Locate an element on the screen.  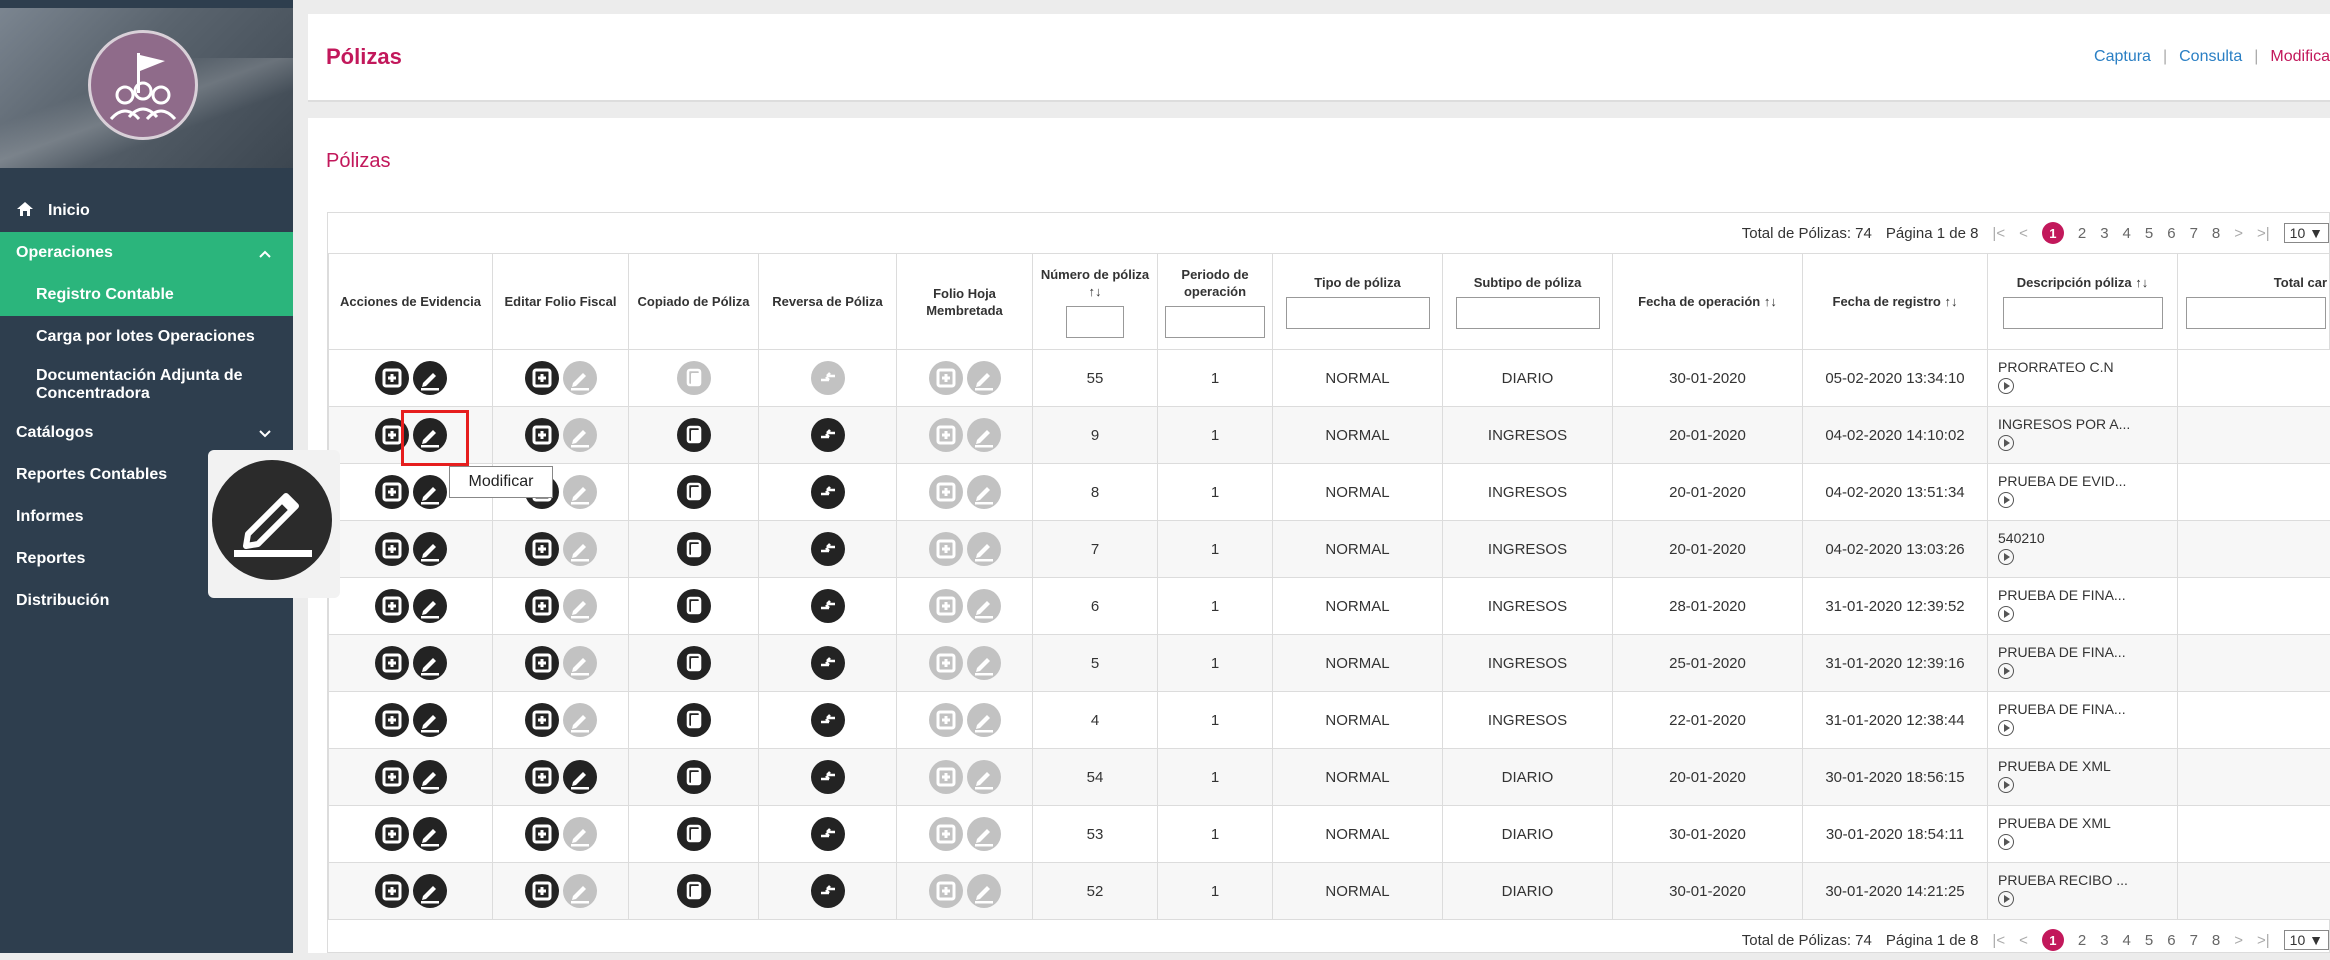
filter-numero-input is located at coordinates (1095, 322).